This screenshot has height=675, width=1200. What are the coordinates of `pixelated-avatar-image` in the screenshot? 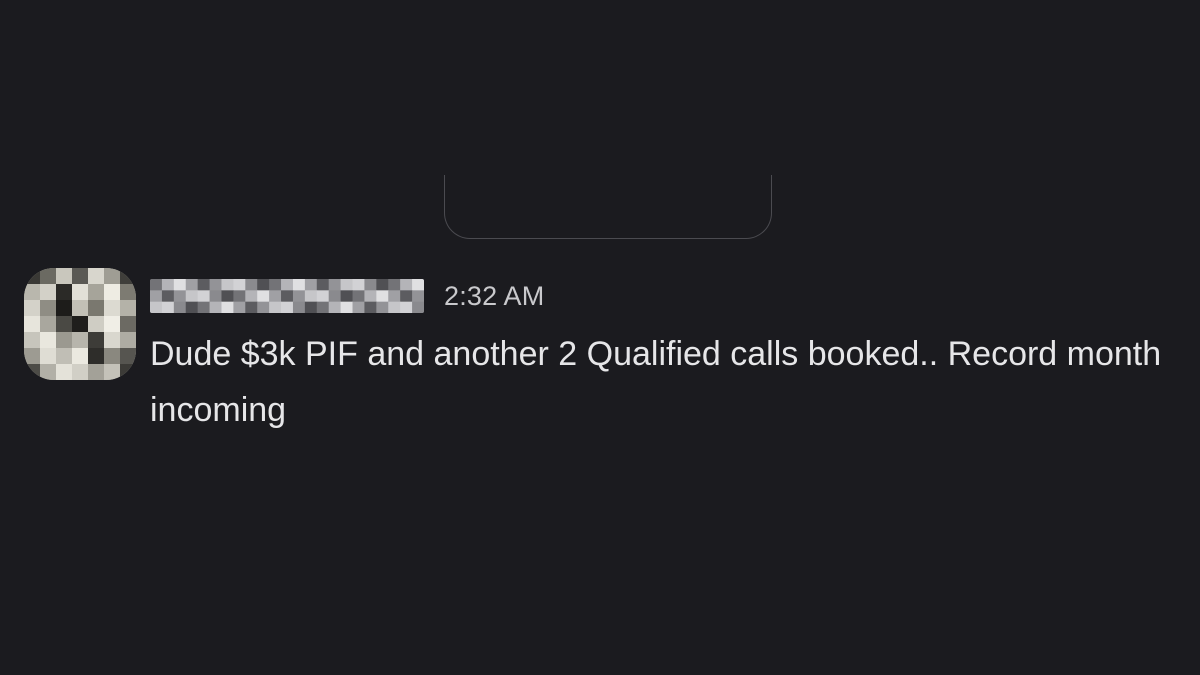 It's located at (80, 324).